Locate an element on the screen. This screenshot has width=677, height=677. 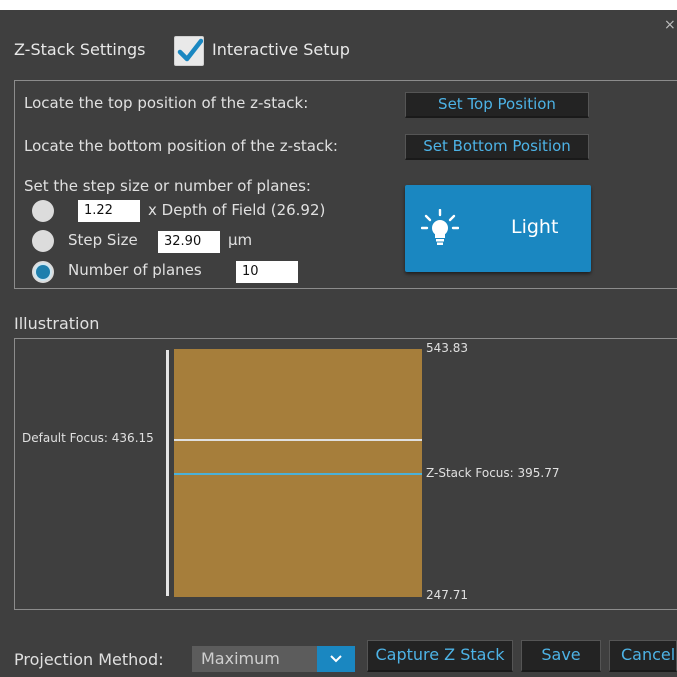
set-bottom-position-button: Set Bottom Position is located at coordinates (497, 147).